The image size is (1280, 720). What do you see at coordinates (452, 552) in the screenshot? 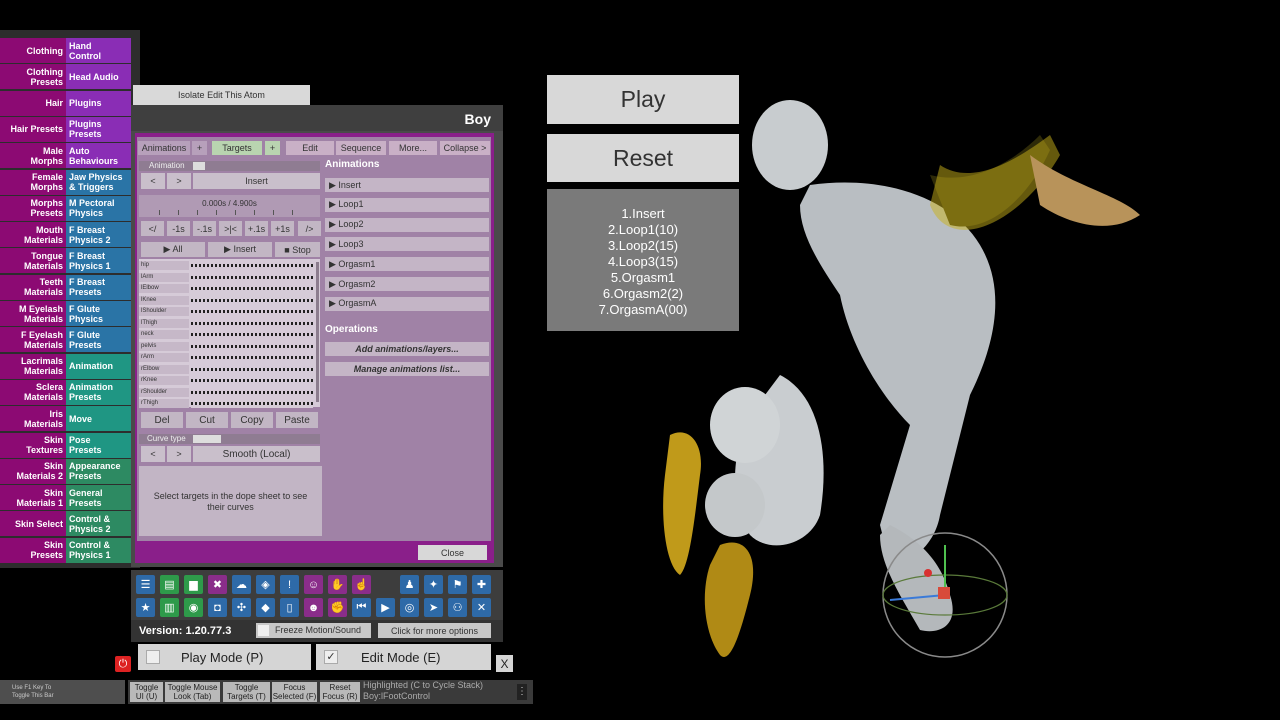
I see `close-button: Close` at bounding box center [452, 552].